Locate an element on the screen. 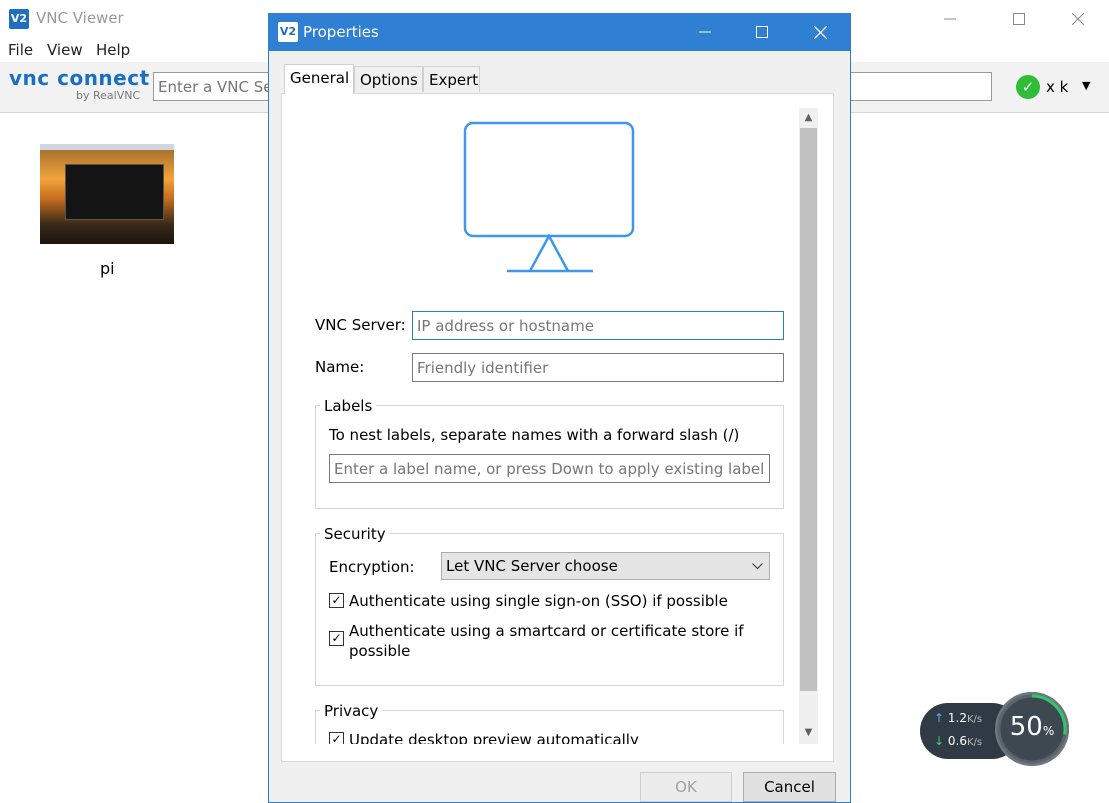 Image resolution: width=1109 pixels, height=803 pixels. update-preview-checkbox: ✓ is located at coordinates (336, 738).